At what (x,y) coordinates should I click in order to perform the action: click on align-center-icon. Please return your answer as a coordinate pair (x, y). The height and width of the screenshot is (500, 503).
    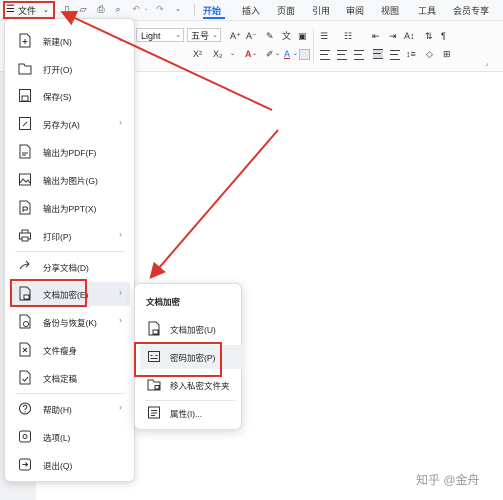
    Looking at the image, I should click on (342, 55).